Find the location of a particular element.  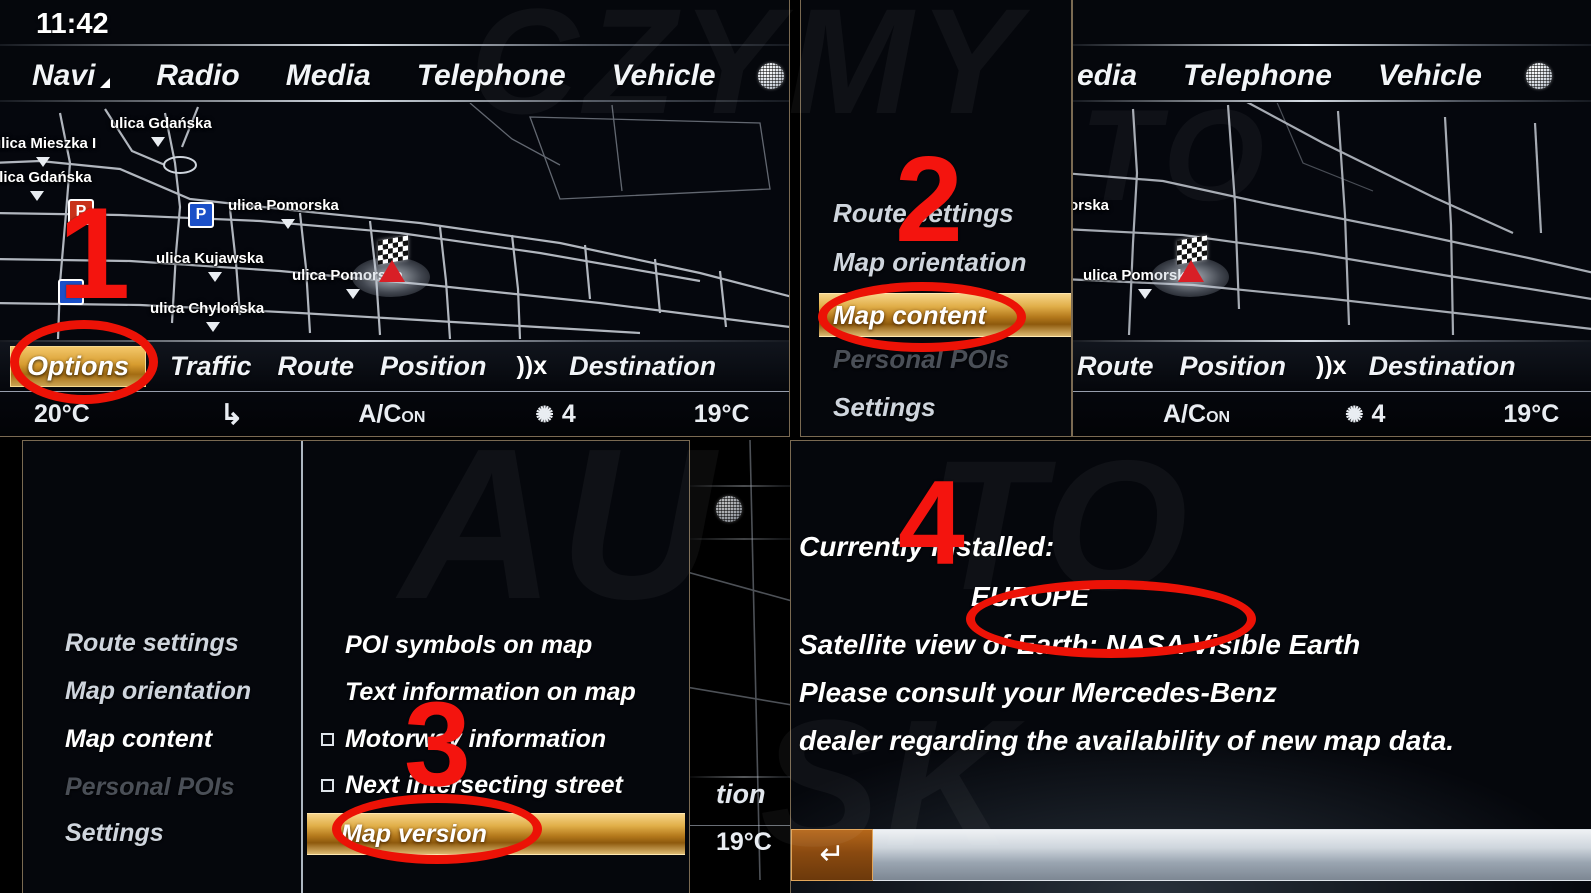

street-label-chylonska: ulica Chylońska is located at coordinates (207, 308).